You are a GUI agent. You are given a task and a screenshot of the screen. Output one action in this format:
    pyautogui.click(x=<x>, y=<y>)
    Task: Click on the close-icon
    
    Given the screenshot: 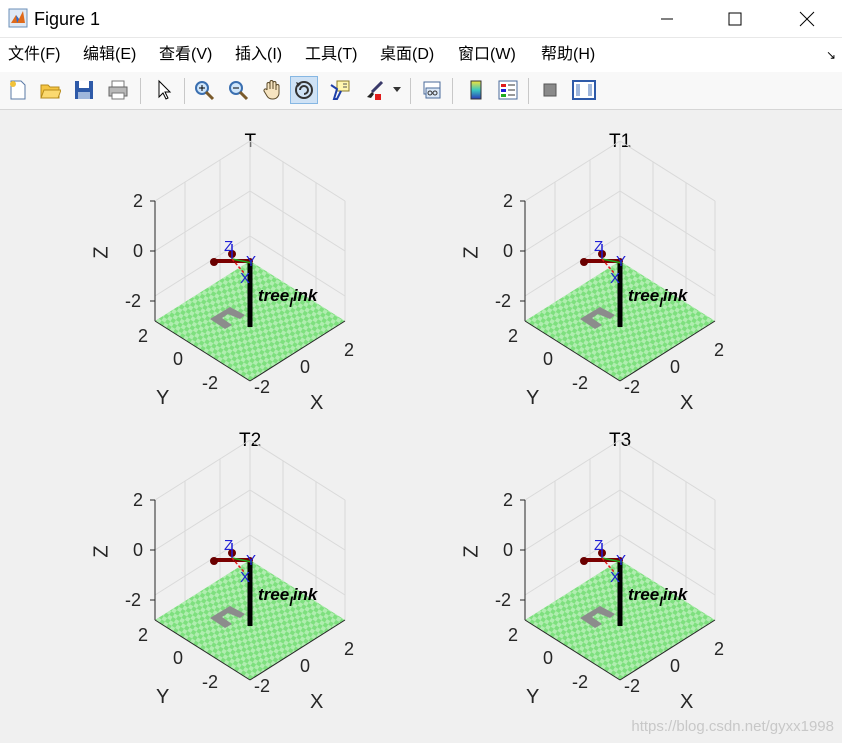 What is the action you would take?
    pyautogui.click(x=807, y=19)
    